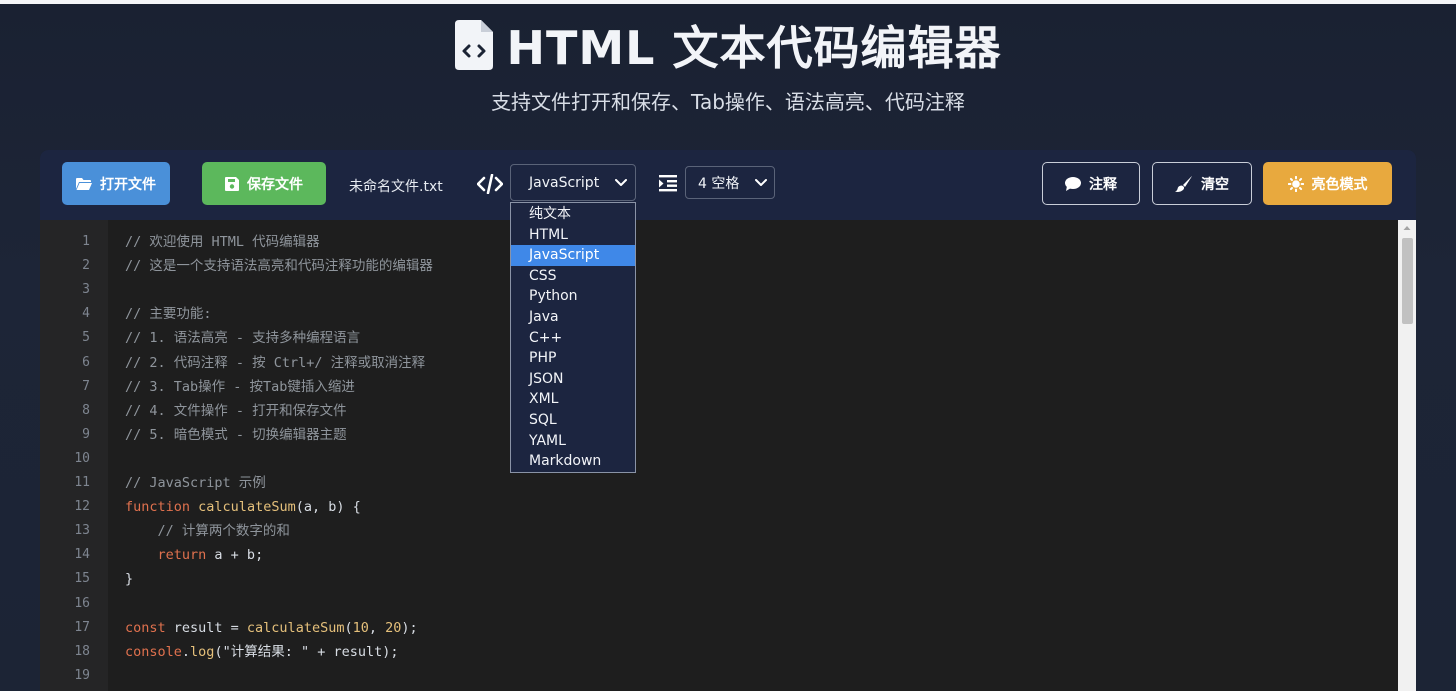 The image size is (1456, 691). What do you see at coordinates (84, 184) in the screenshot?
I see `folder-open-icon` at bounding box center [84, 184].